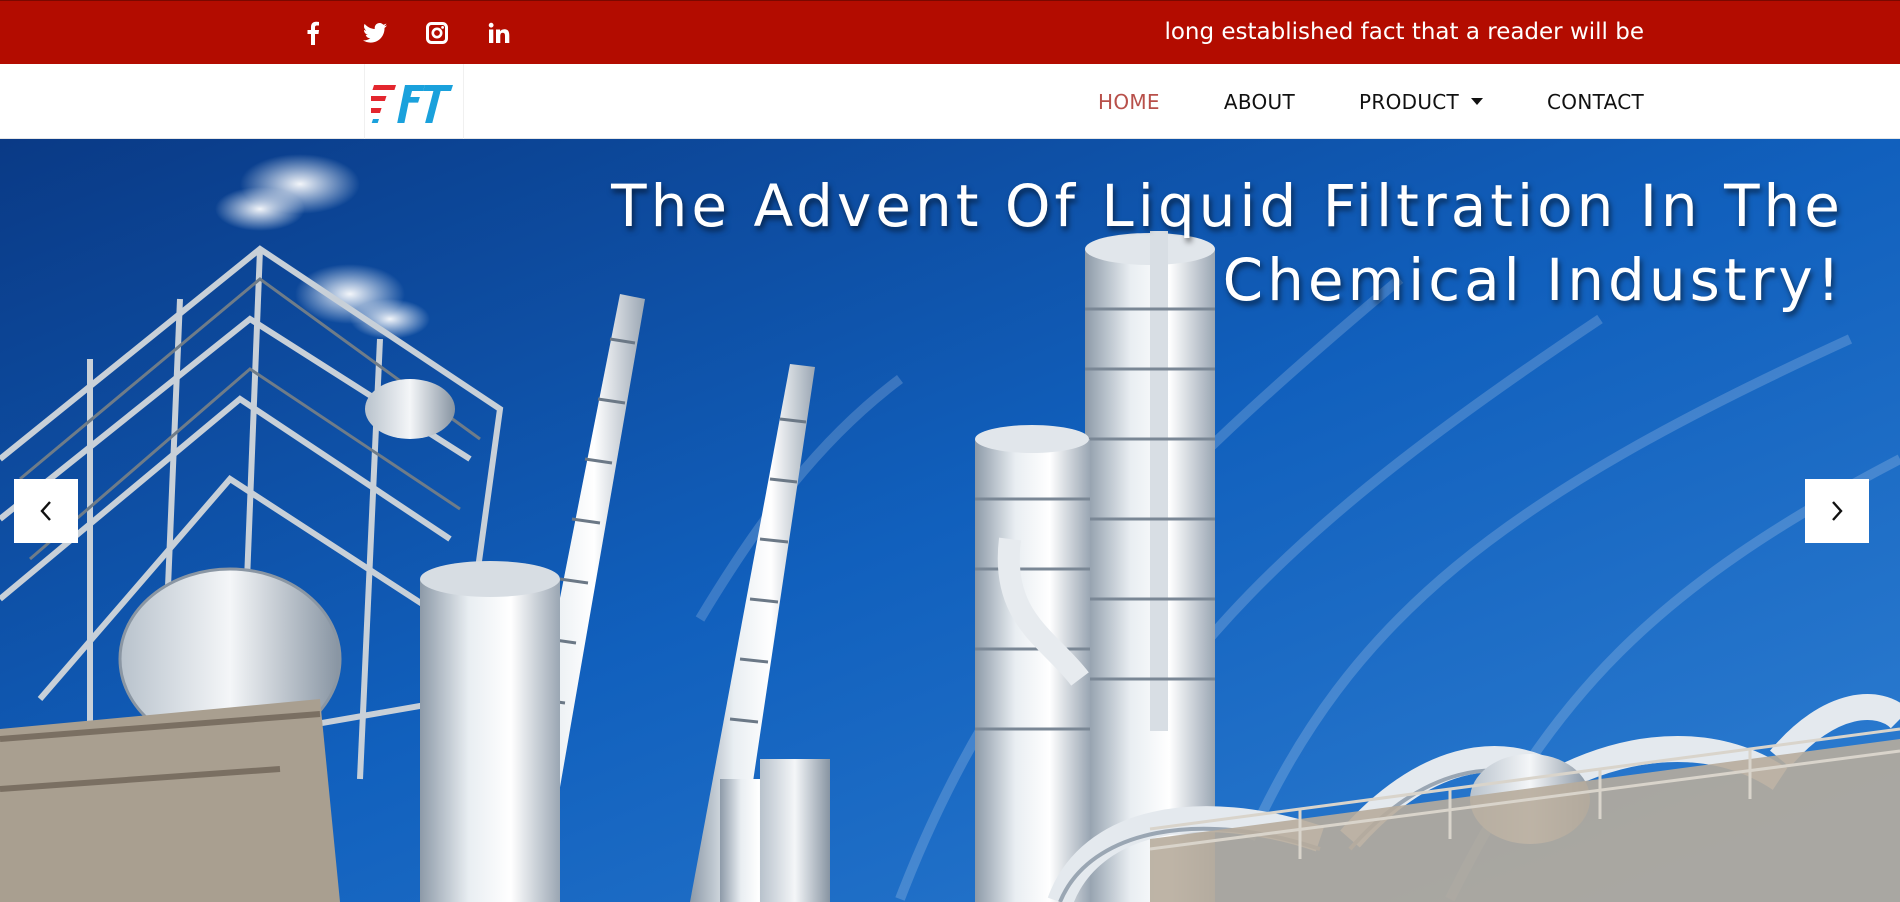 The height and width of the screenshot is (902, 1900). I want to click on nav-item-contact: CONTACT, so click(1595, 102).